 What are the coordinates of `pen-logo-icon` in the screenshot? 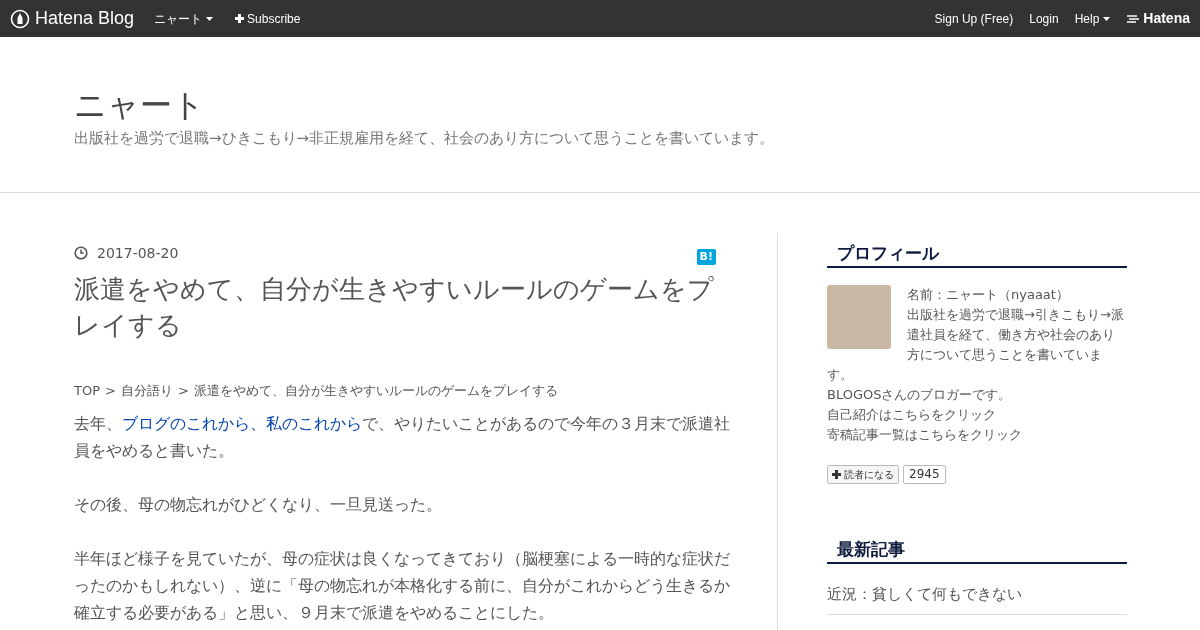 It's located at (20, 18).